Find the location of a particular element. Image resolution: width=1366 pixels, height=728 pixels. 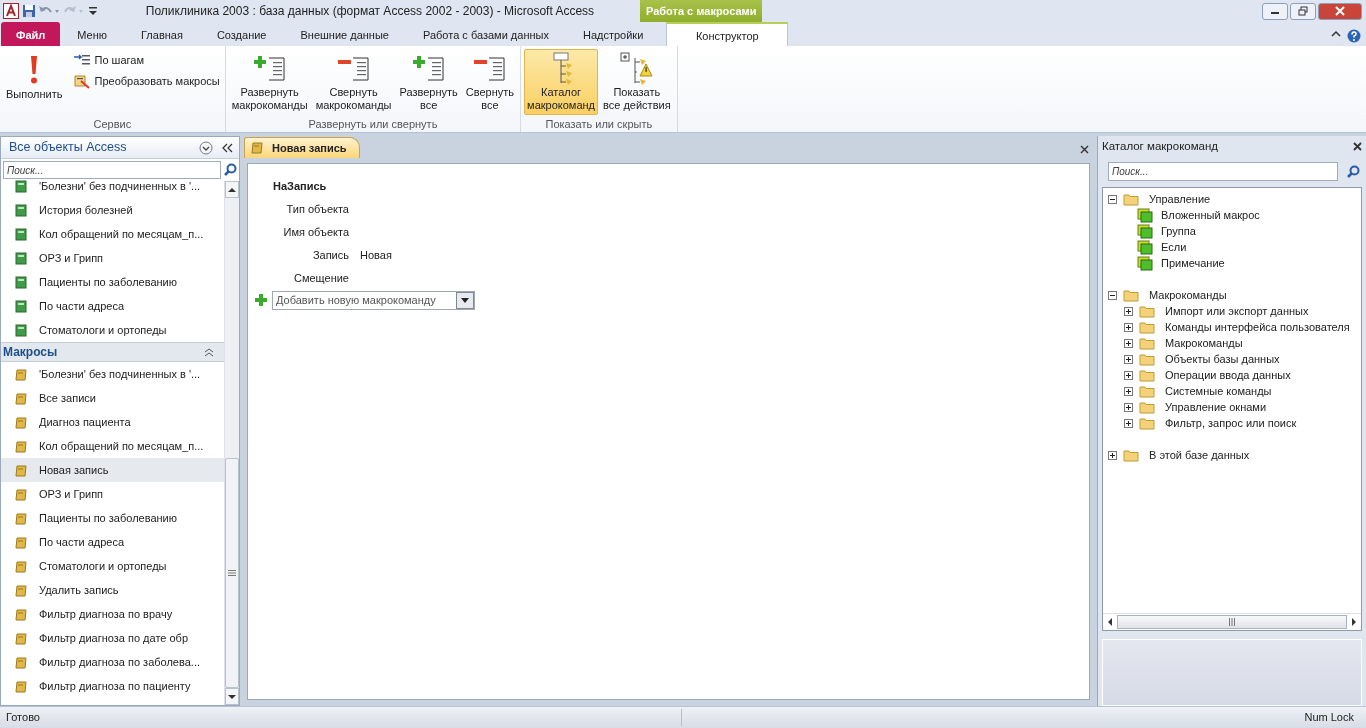

grip-icon is located at coordinates (1232, 622).